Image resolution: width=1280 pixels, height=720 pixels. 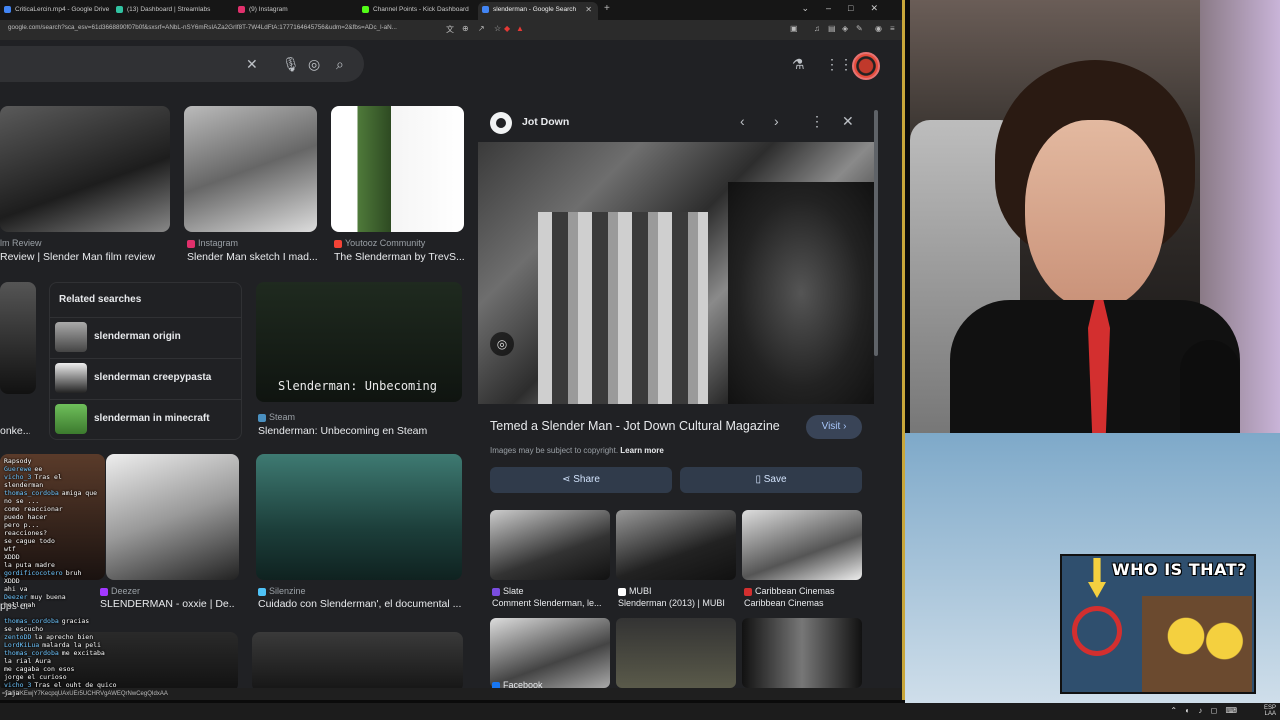 What do you see at coordinates (798, 64) in the screenshot?
I see `labs-icon: ⚗` at bounding box center [798, 64].